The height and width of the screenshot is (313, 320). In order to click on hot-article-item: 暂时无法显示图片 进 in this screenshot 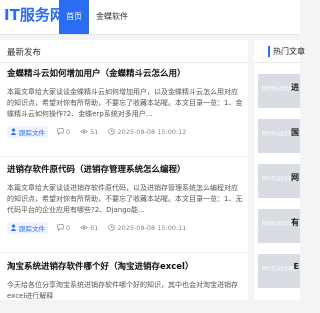, I will do `click(279, 91)`.